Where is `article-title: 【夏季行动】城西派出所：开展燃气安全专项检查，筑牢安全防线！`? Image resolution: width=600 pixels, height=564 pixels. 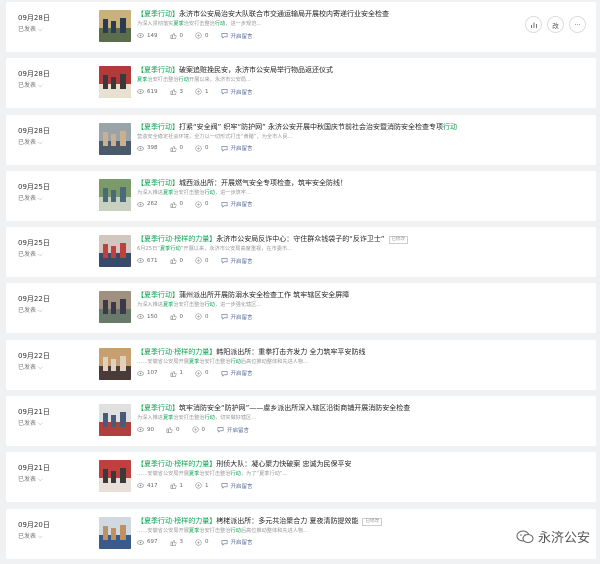
article-title: 【夏季行动】城西派出所：开展燃气安全专项检查，筑牢安全防线！ is located at coordinates (317, 183).